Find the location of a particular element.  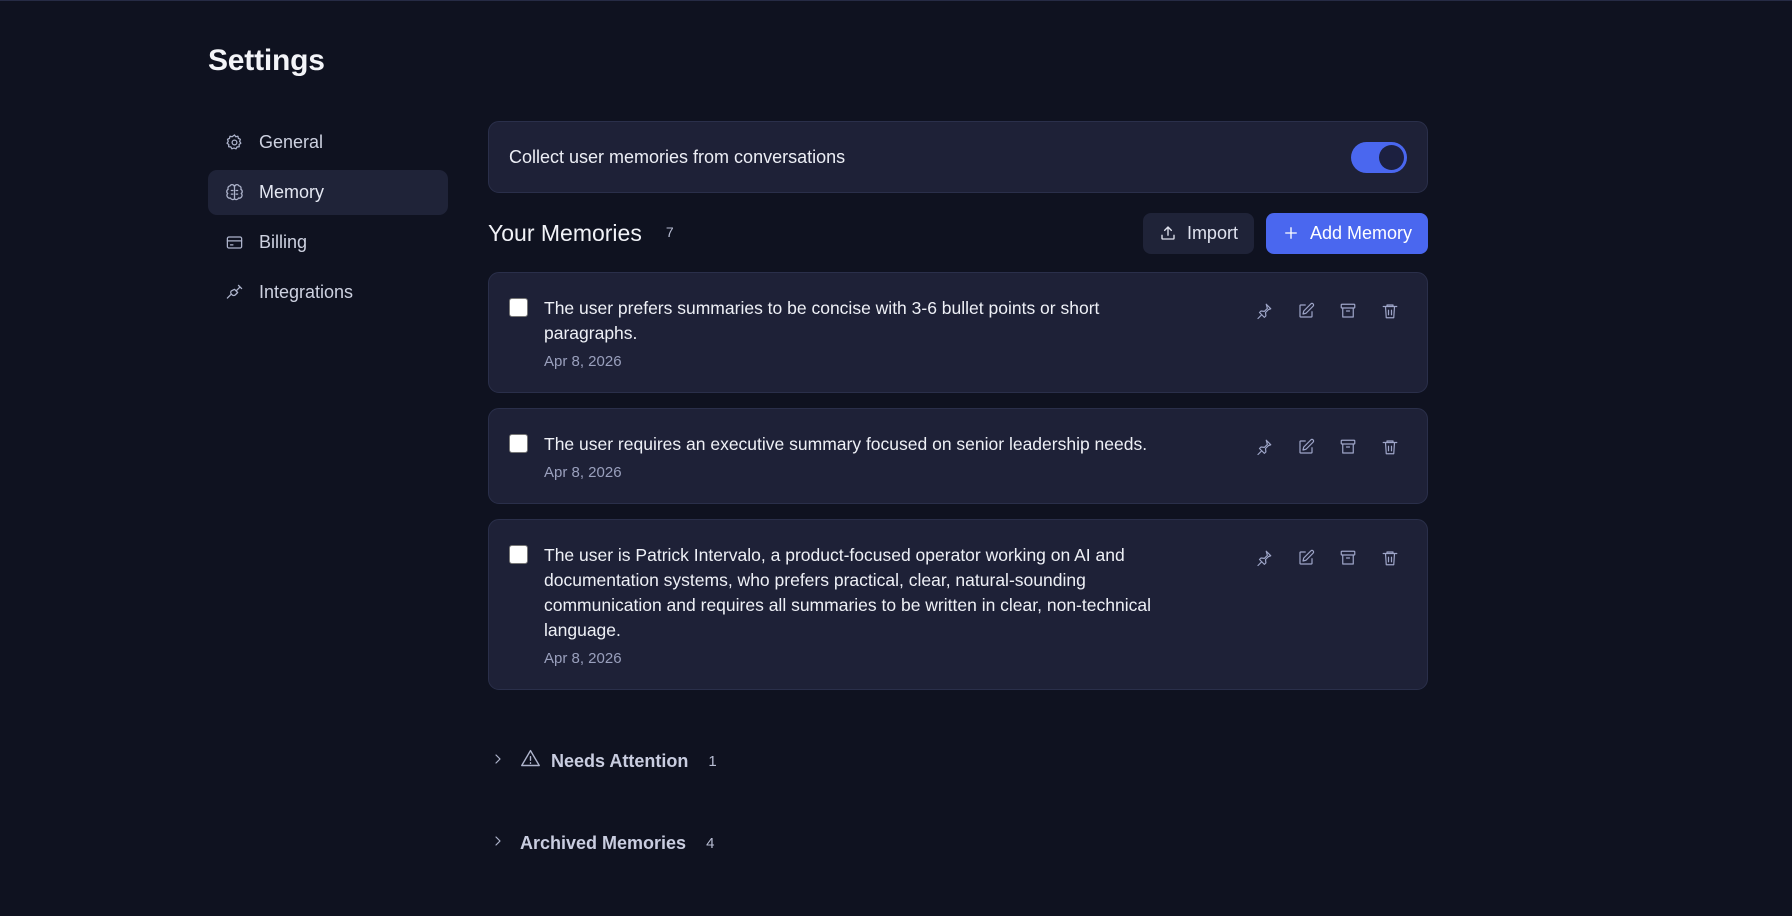

sidebar-item-label: Integrations is located at coordinates (306, 292).